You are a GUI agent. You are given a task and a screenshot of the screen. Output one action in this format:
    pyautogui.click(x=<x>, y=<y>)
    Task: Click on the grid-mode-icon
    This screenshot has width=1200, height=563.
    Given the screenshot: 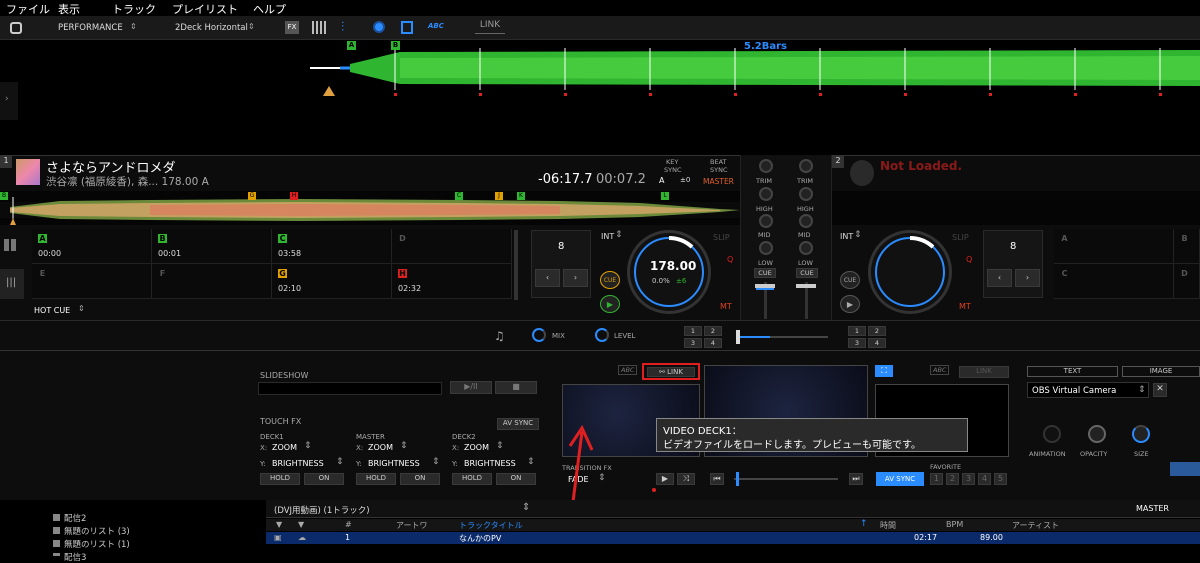 What is the action you would take?
    pyautogui.click(x=10, y=245)
    